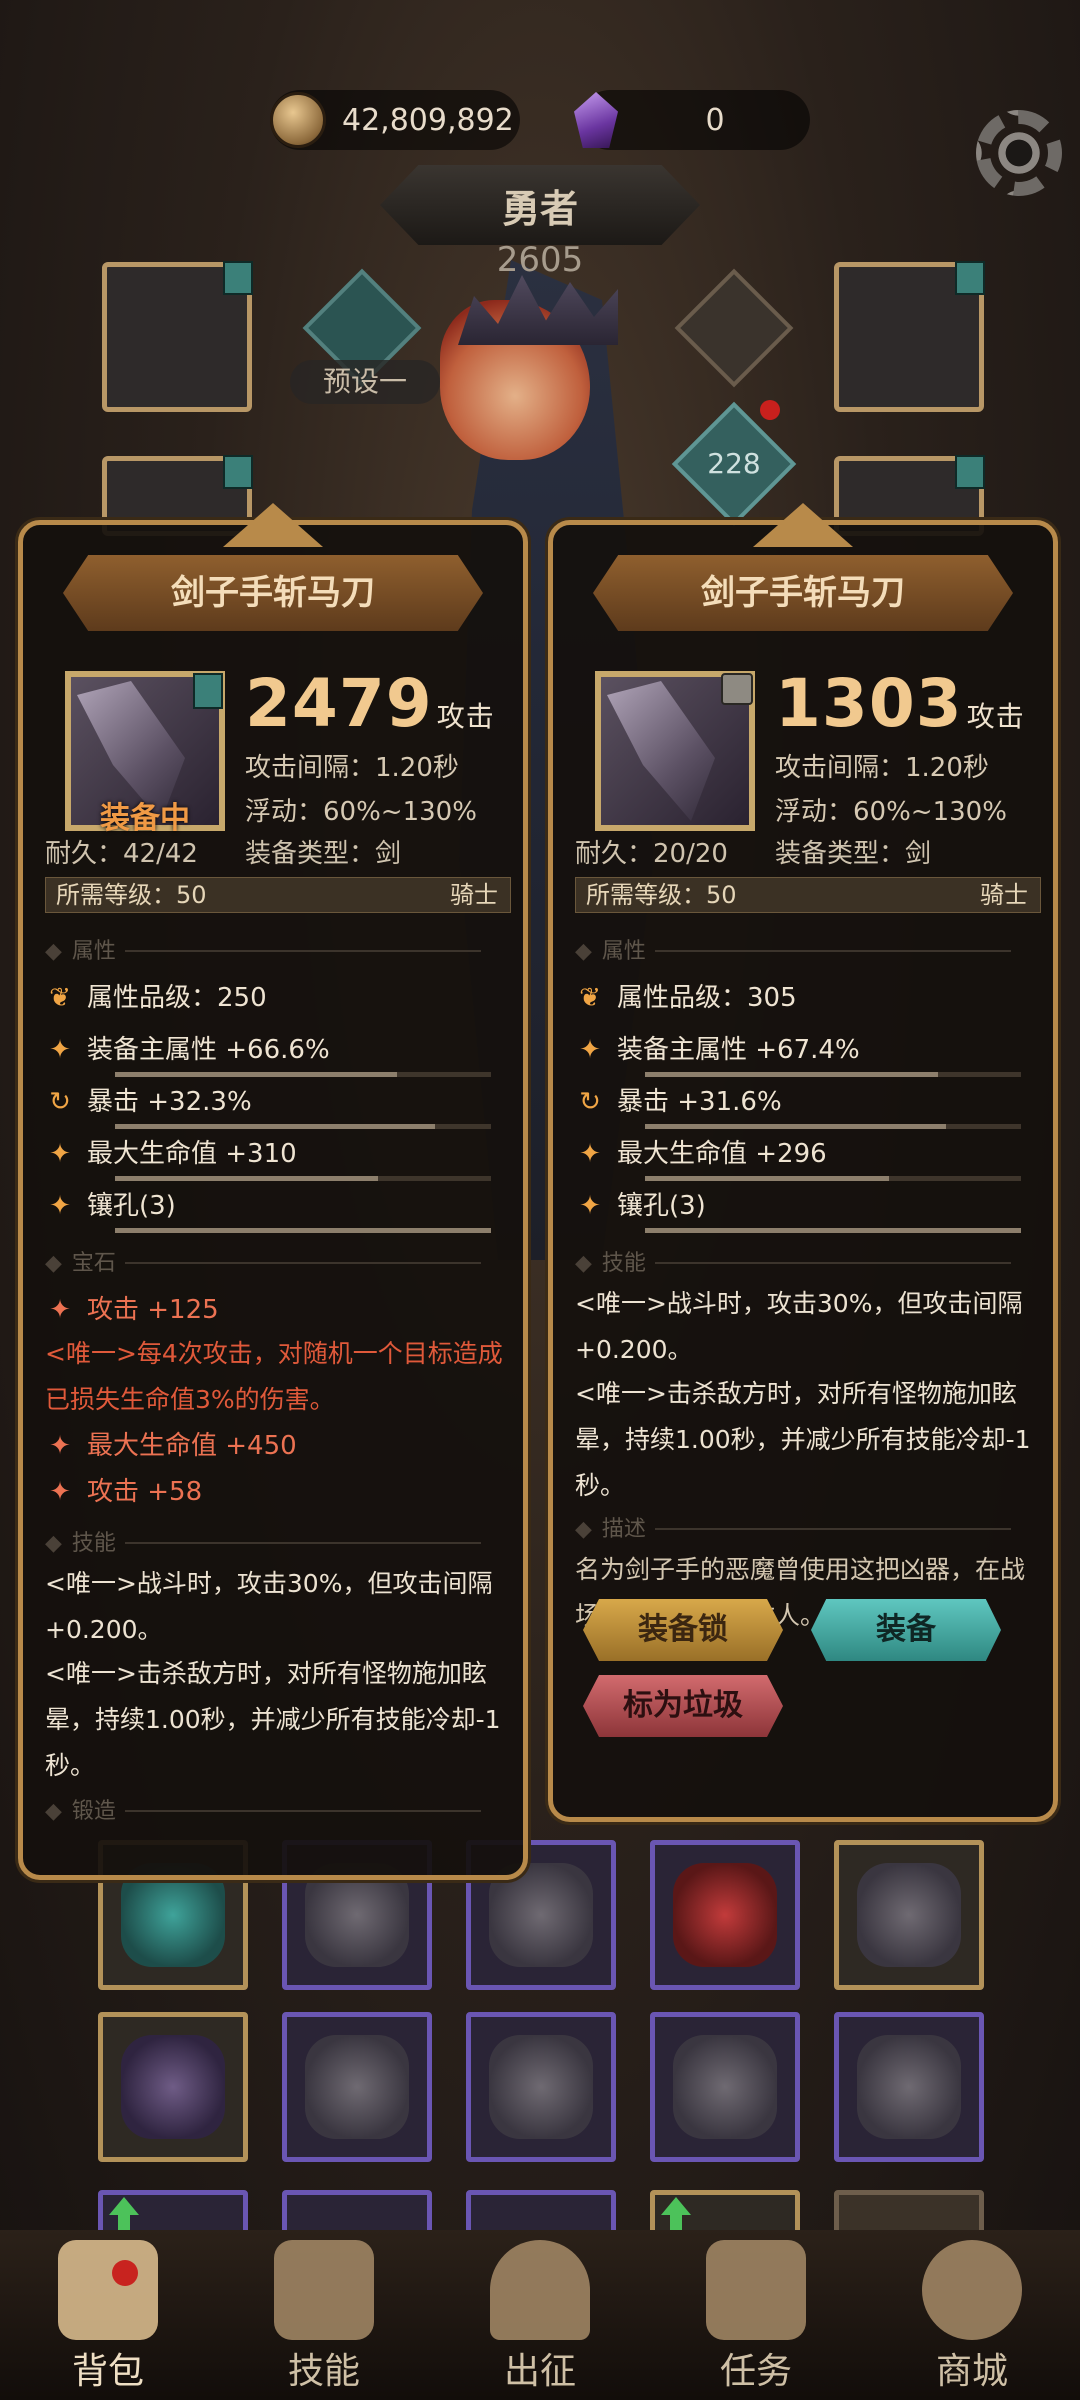  What do you see at coordinates (370, 703) in the screenshot?
I see `attack-value: 2479 攻击` at bounding box center [370, 703].